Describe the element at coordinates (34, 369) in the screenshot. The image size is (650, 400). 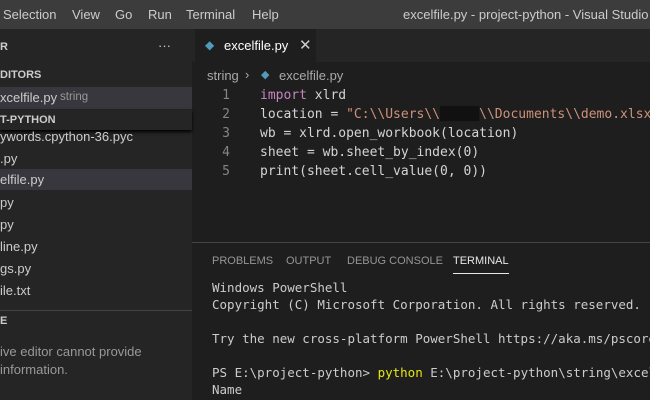
I see `outline-message: information.` at that location.